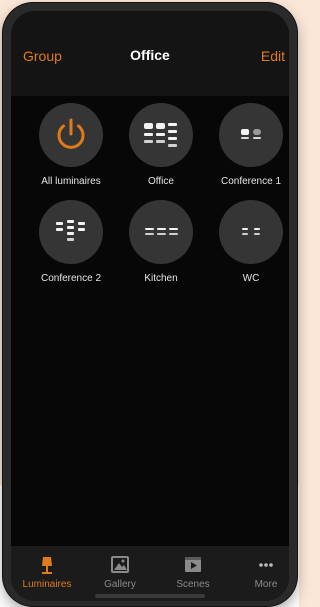  I want to click on group-tile-conference-2: Conference 2, so click(61, 247).